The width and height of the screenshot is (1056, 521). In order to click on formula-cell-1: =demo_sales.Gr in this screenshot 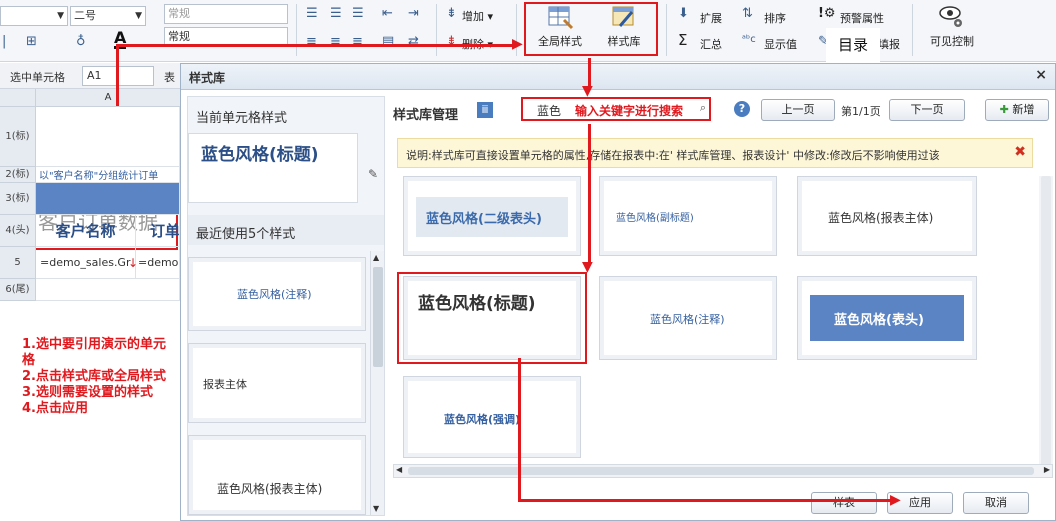, I will do `click(86, 263)`.